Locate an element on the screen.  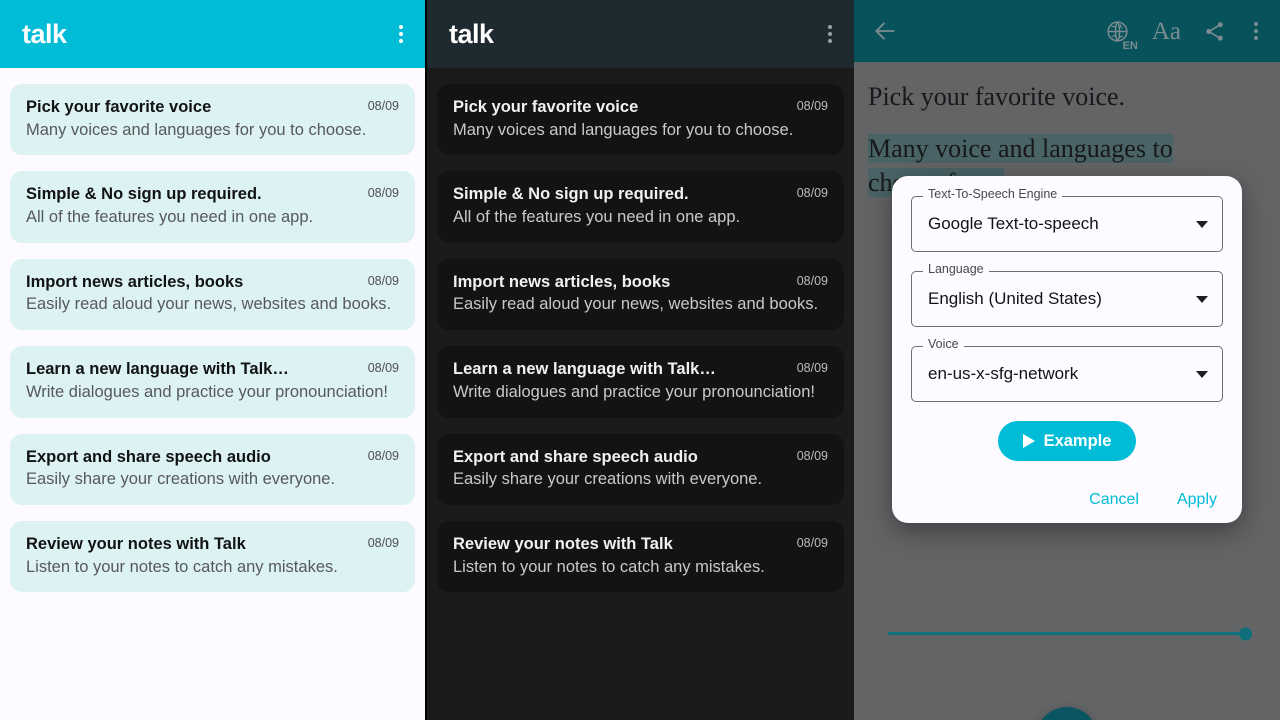
reader-paragraph-1: Pick your favorite voice. is located at coordinates (997, 96).